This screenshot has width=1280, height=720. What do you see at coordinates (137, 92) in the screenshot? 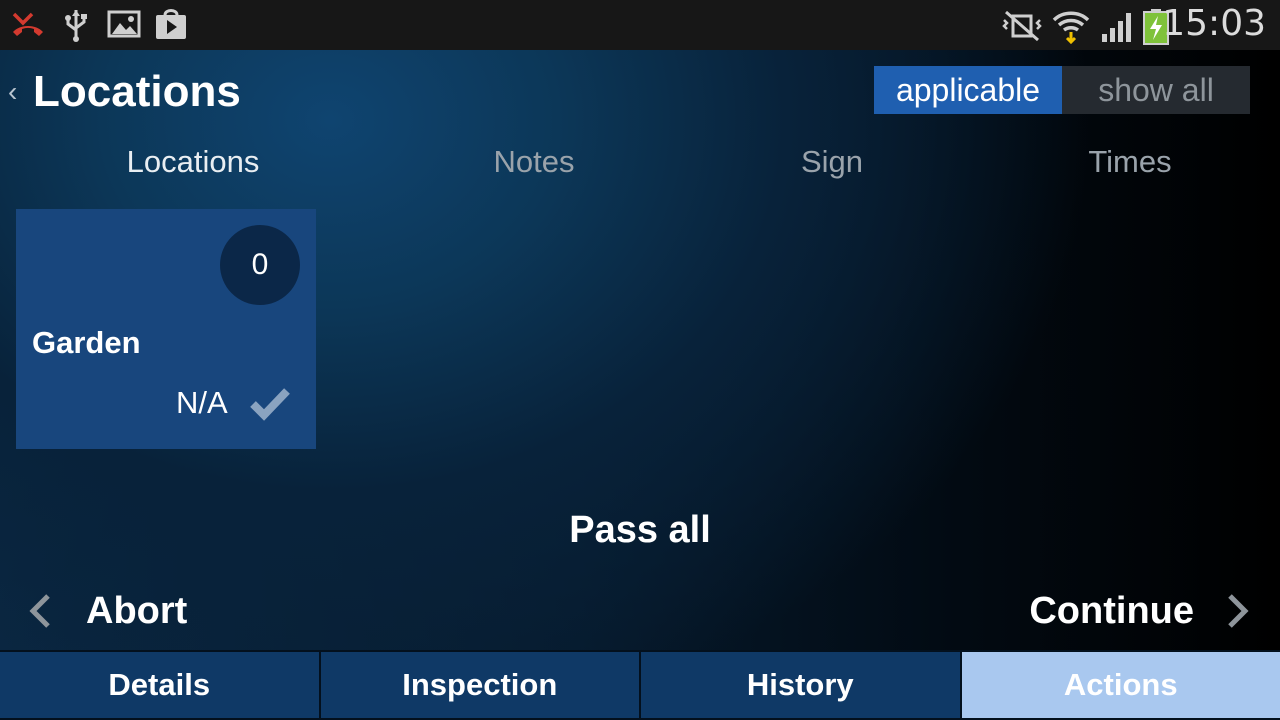
I see `page-title: Locations` at bounding box center [137, 92].